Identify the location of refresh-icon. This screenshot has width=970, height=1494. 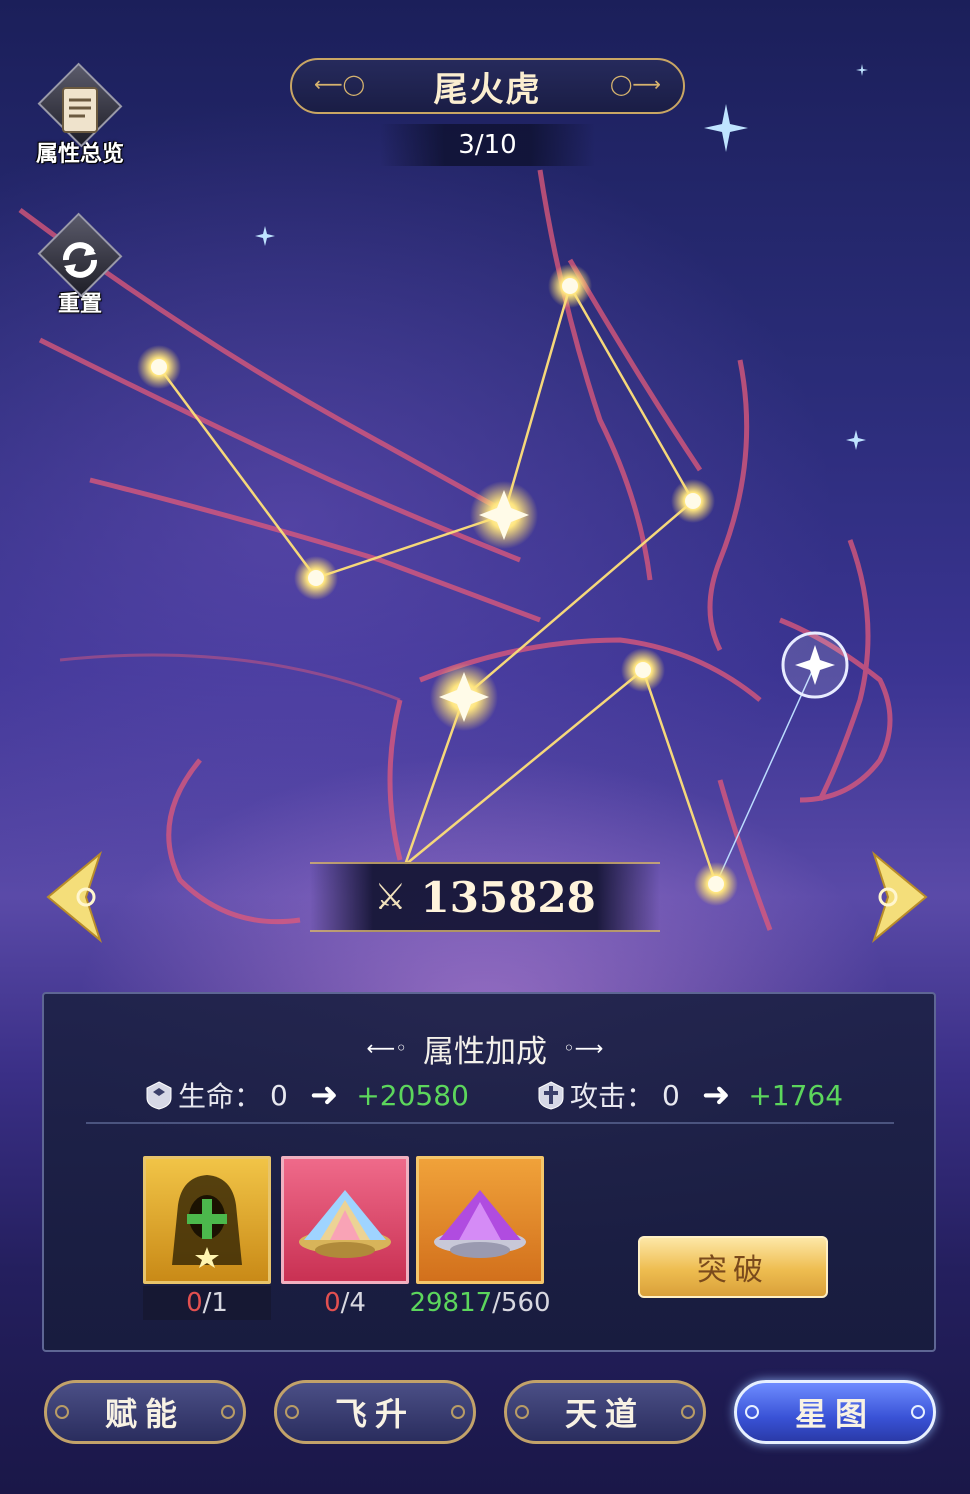
(80, 260).